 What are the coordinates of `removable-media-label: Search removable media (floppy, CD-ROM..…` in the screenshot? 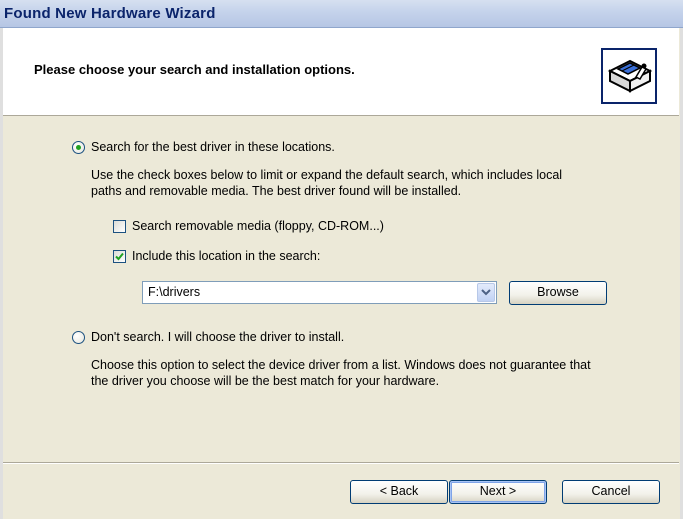 It's located at (258, 226).